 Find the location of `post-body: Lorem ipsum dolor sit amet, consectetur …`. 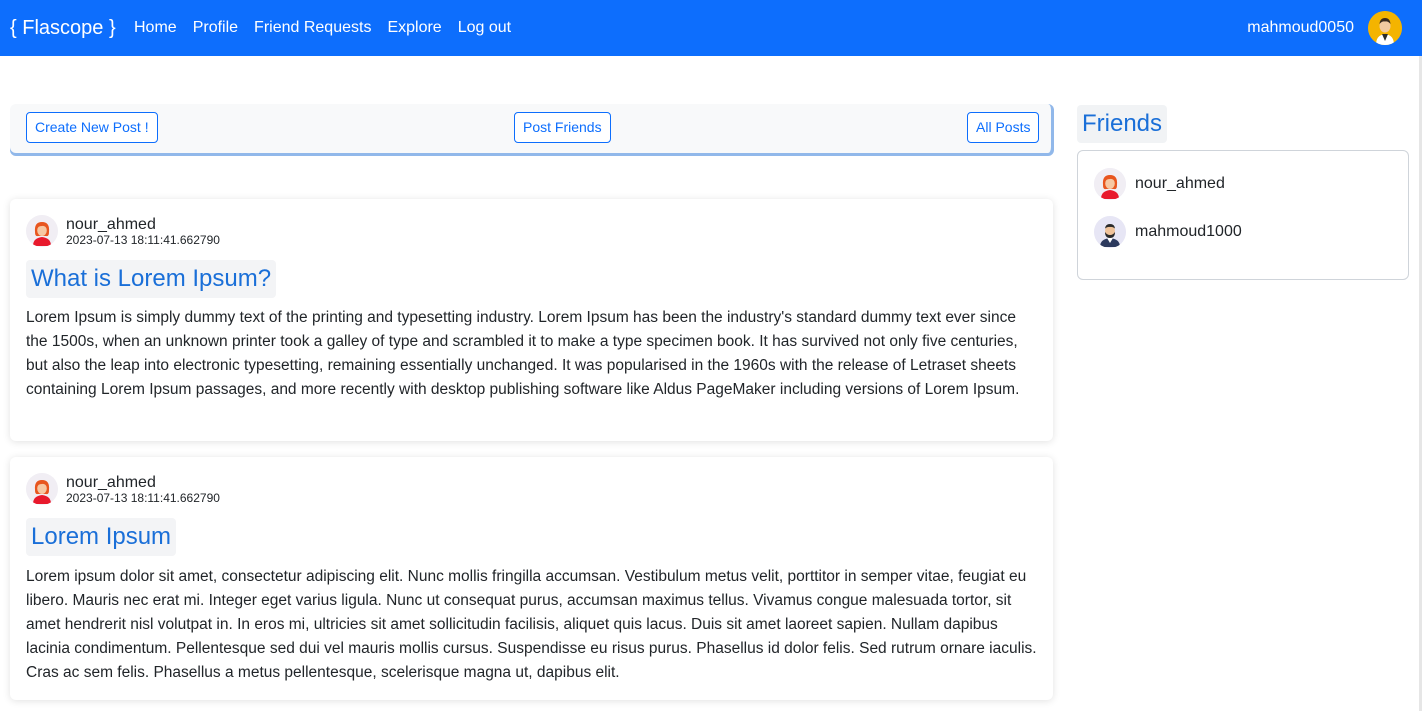

post-body: Lorem ipsum dolor sit amet, consectetur … is located at coordinates (531, 624).